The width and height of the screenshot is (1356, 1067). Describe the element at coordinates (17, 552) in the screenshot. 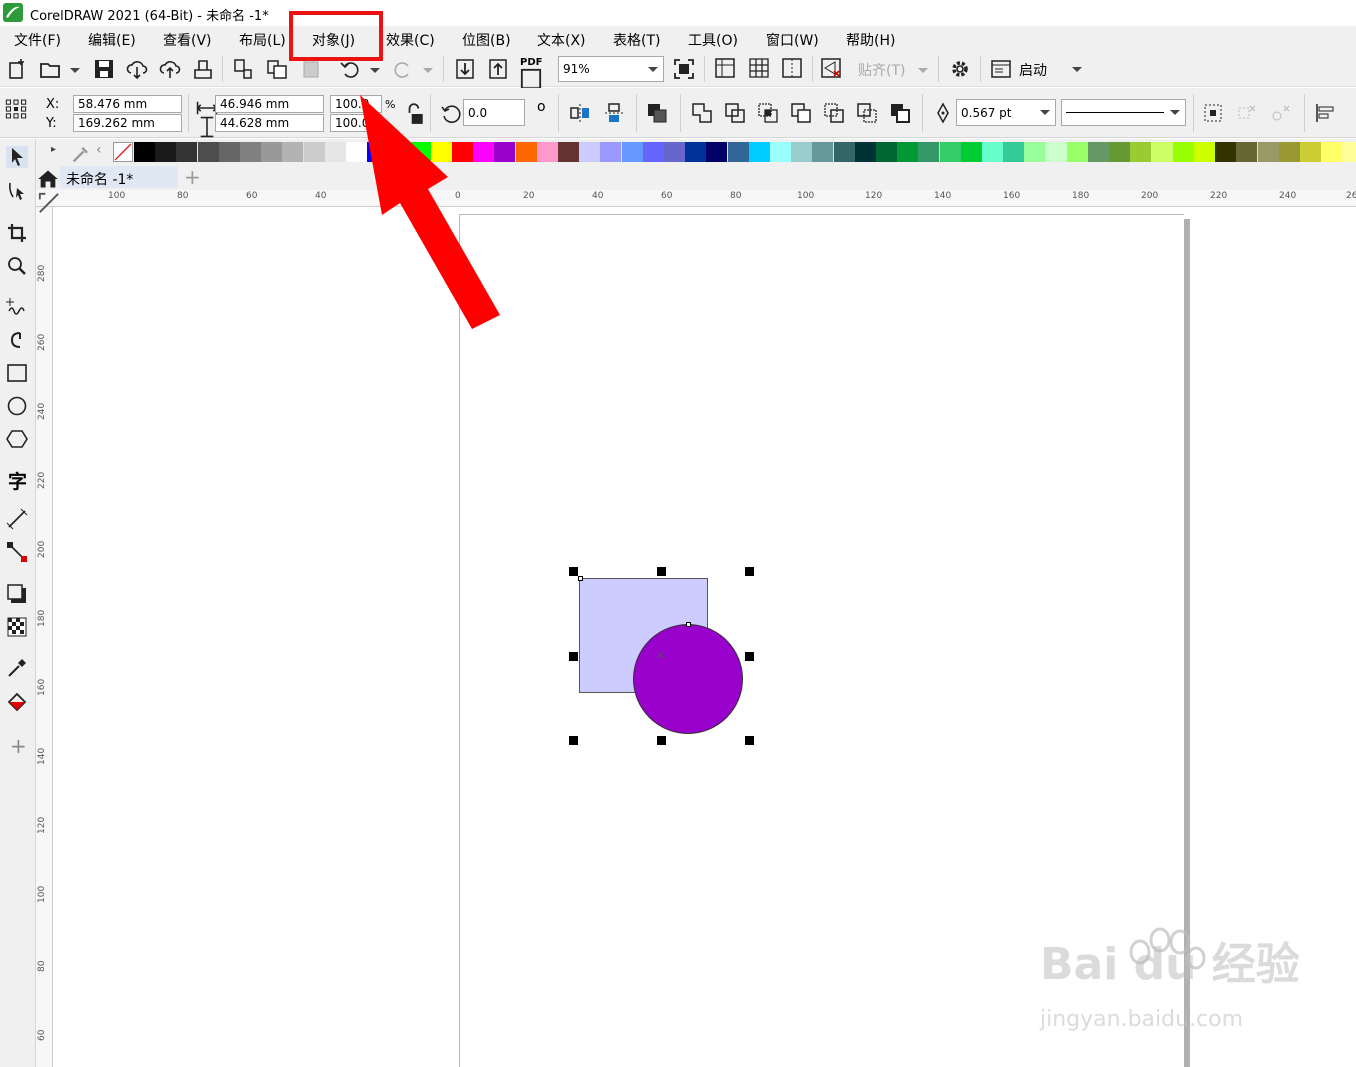

I see `connector-tool-icon` at that location.